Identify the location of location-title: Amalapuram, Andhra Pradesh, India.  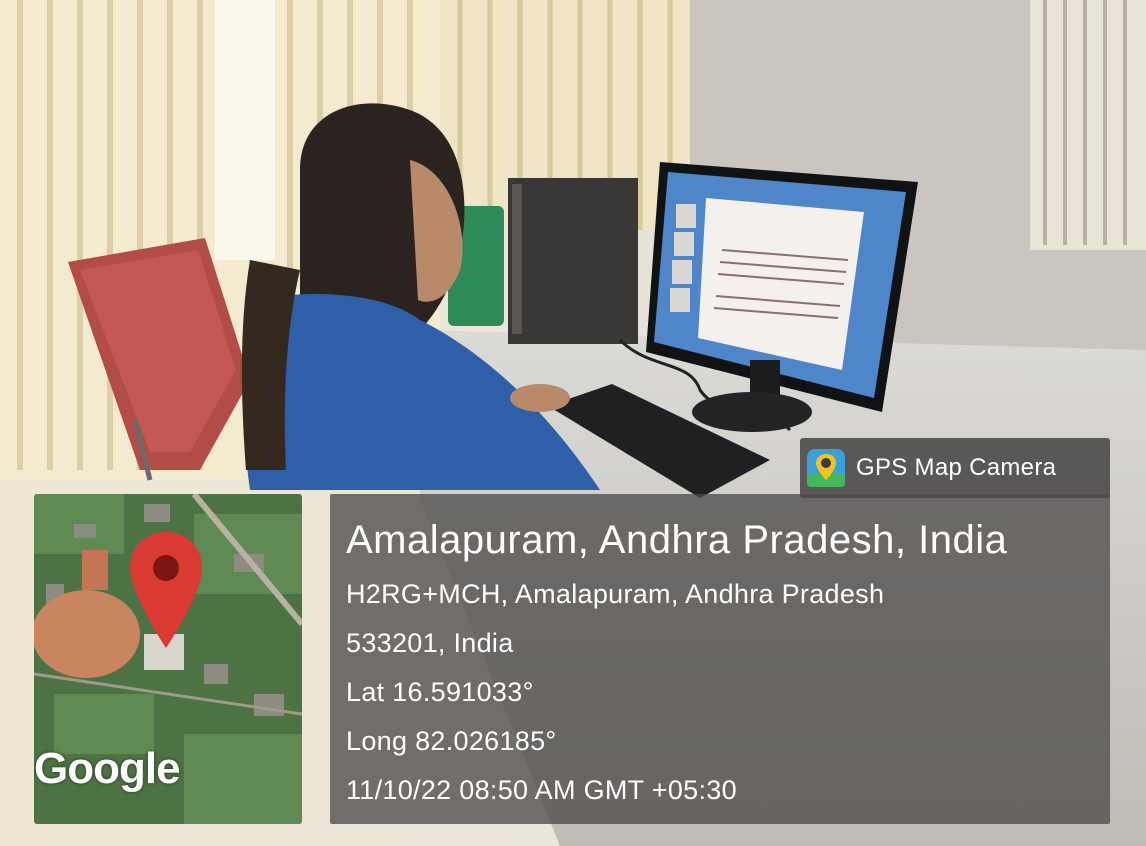
(677, 540).